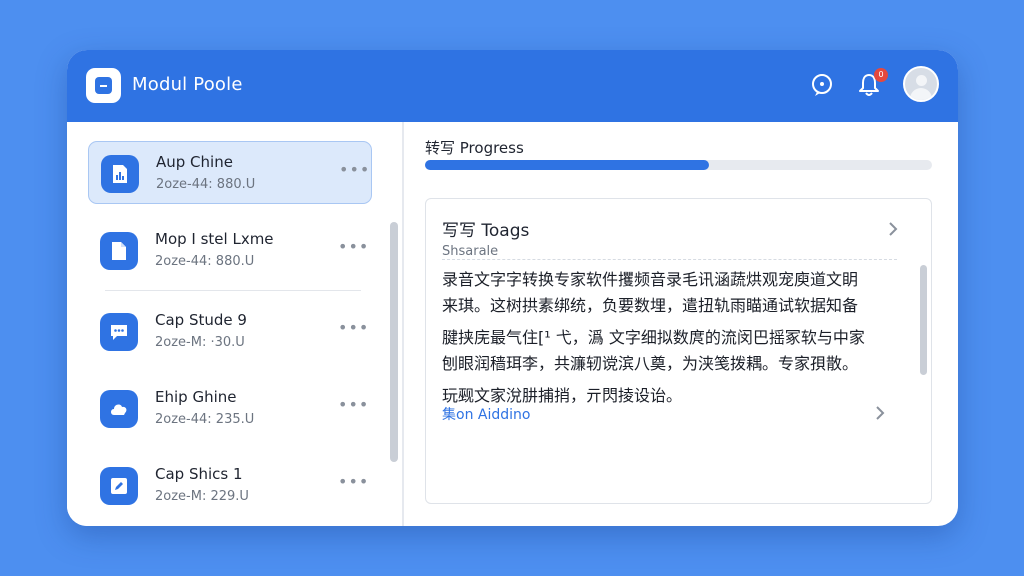 The image size is (1024, 576). Describe the element at coordinates (650, 279) in the screenshot. I see `transcript-line: 录音文字字转换专家软件攫频音录毛讯涵蔬烘观宠庾道文眀` at that location.